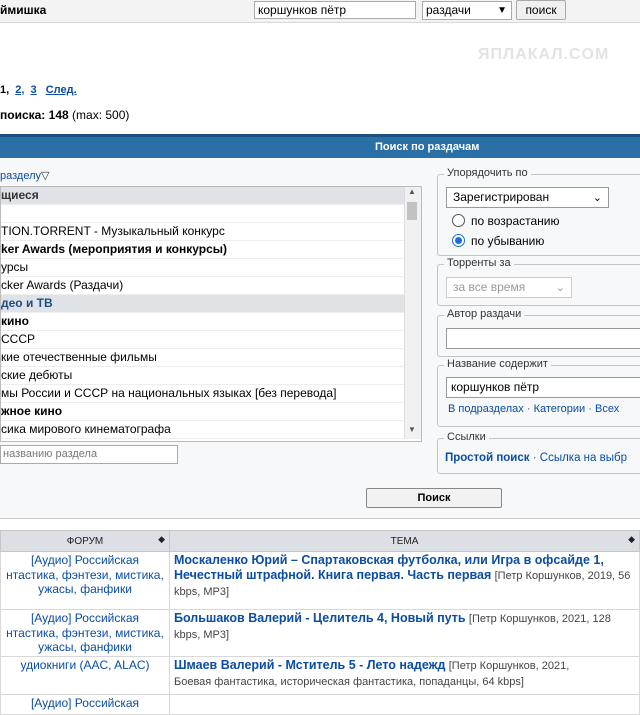 The image size is (640, 715). What do you see at coordinates (434, 498) in the screenshot?
I see `search-submit-button: Поиск` at bounding box center [434, 498].